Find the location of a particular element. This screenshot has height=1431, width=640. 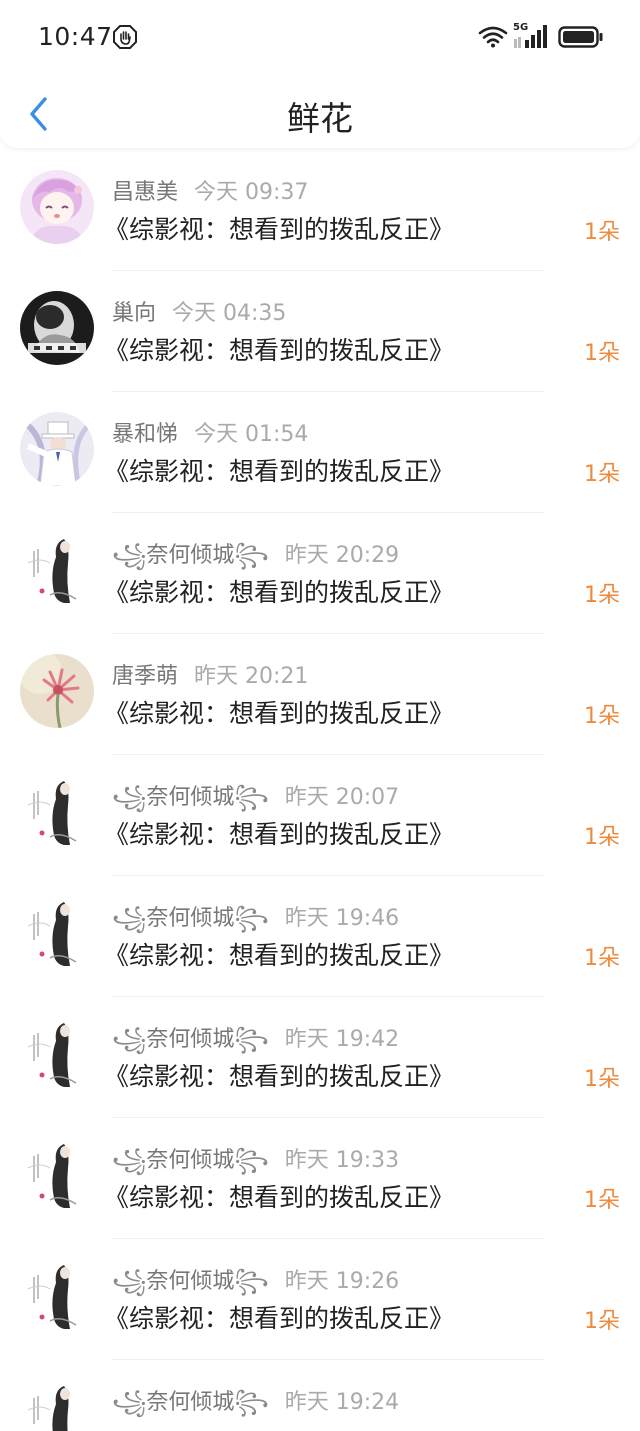

list-item: ꧁奈何倾城꧂ 昨天 20:29 《综影视：想看到的拨乱反正》 1朵 is located at coordinates (320, 573).